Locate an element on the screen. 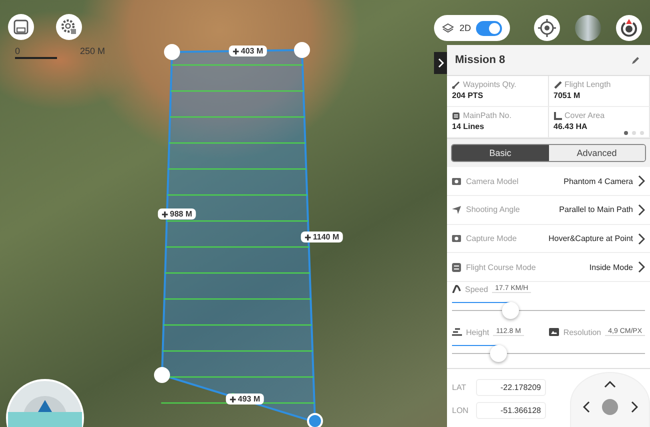 This screenshot has height=427, width=650. stat-value: 46.43 HA is located at coordinates (571, 127).